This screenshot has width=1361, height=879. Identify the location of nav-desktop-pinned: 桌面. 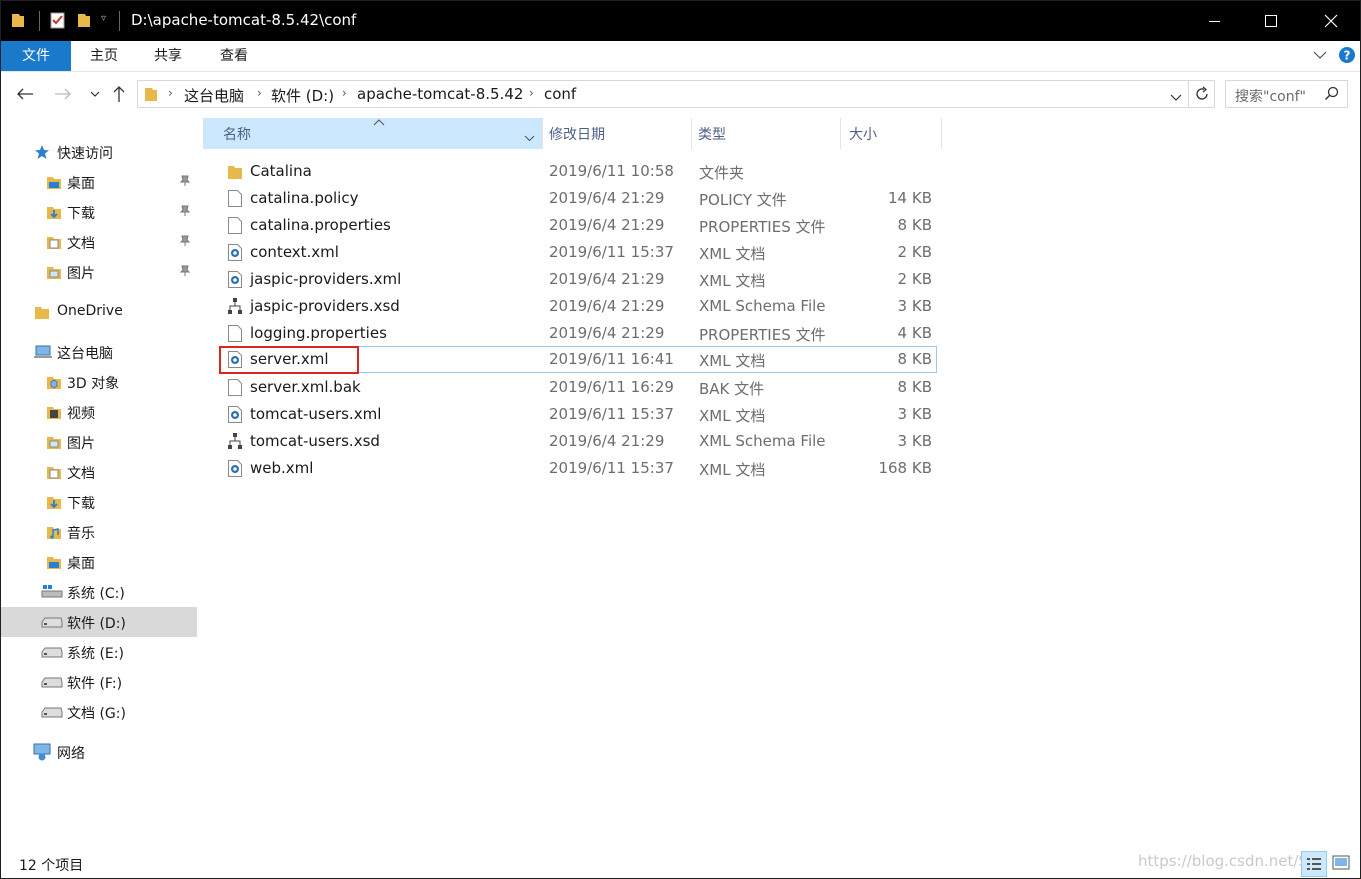
(99, 182).